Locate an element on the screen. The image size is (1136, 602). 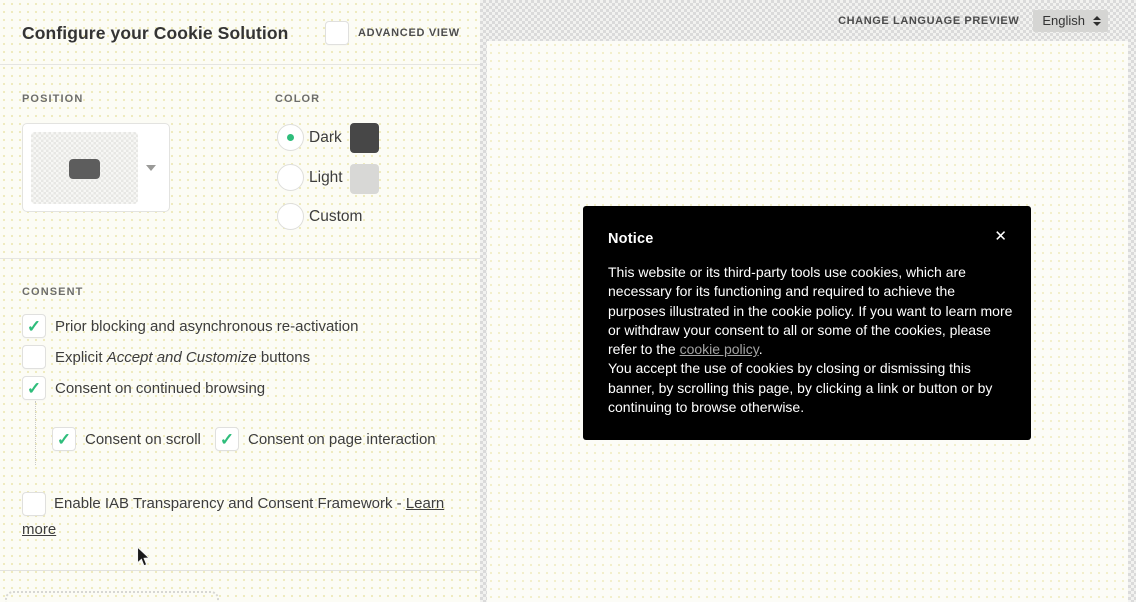
position-banner-chip is located at coordinates (84, 169).